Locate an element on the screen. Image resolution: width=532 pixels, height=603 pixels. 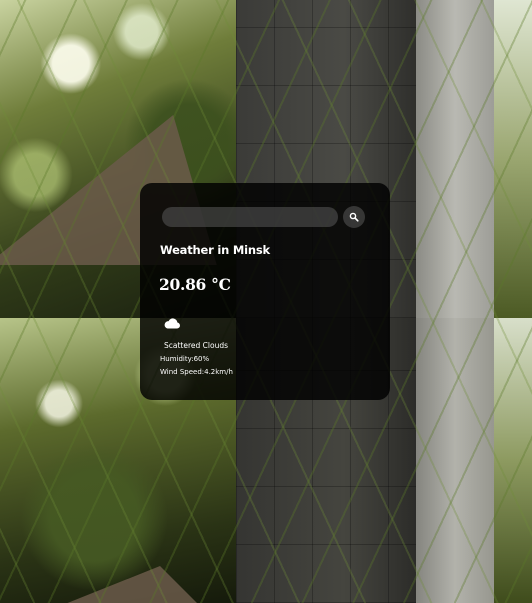
cloud-icon is located at coordinates (172, 322).